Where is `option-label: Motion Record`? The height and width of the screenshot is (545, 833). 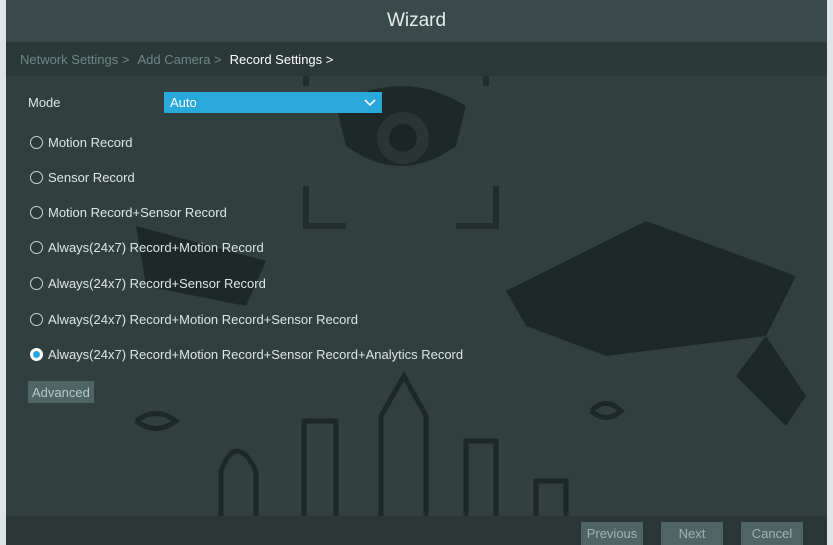 option-label: Motion Record is located at coordinates (90, 142).